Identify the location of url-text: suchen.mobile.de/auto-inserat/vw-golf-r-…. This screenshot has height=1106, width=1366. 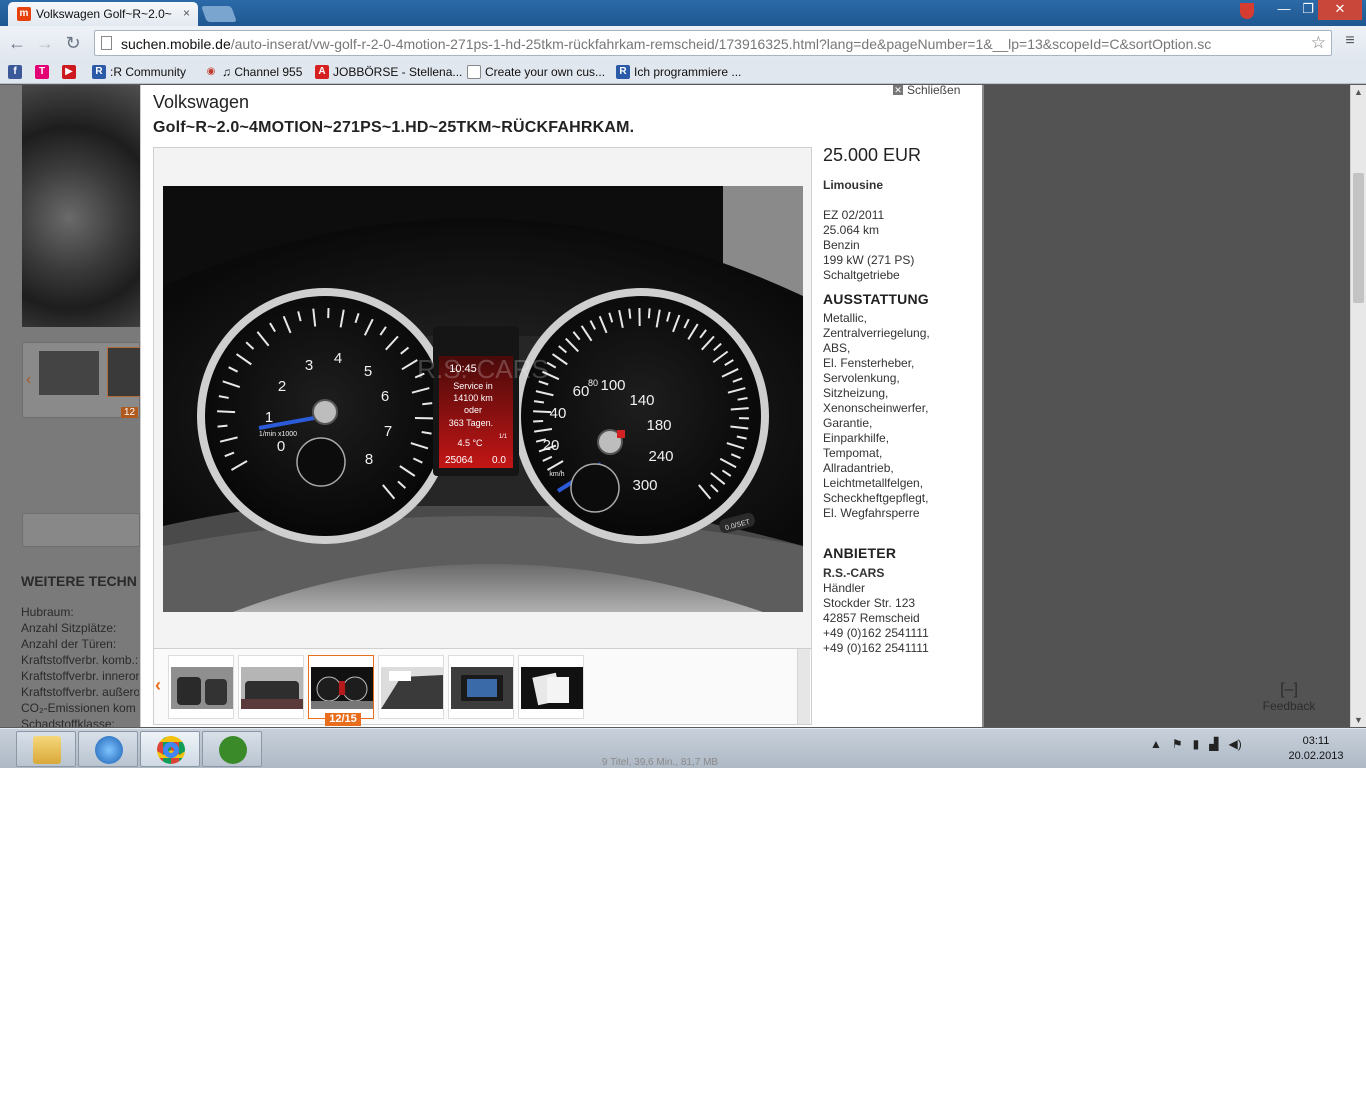
(715, 44).